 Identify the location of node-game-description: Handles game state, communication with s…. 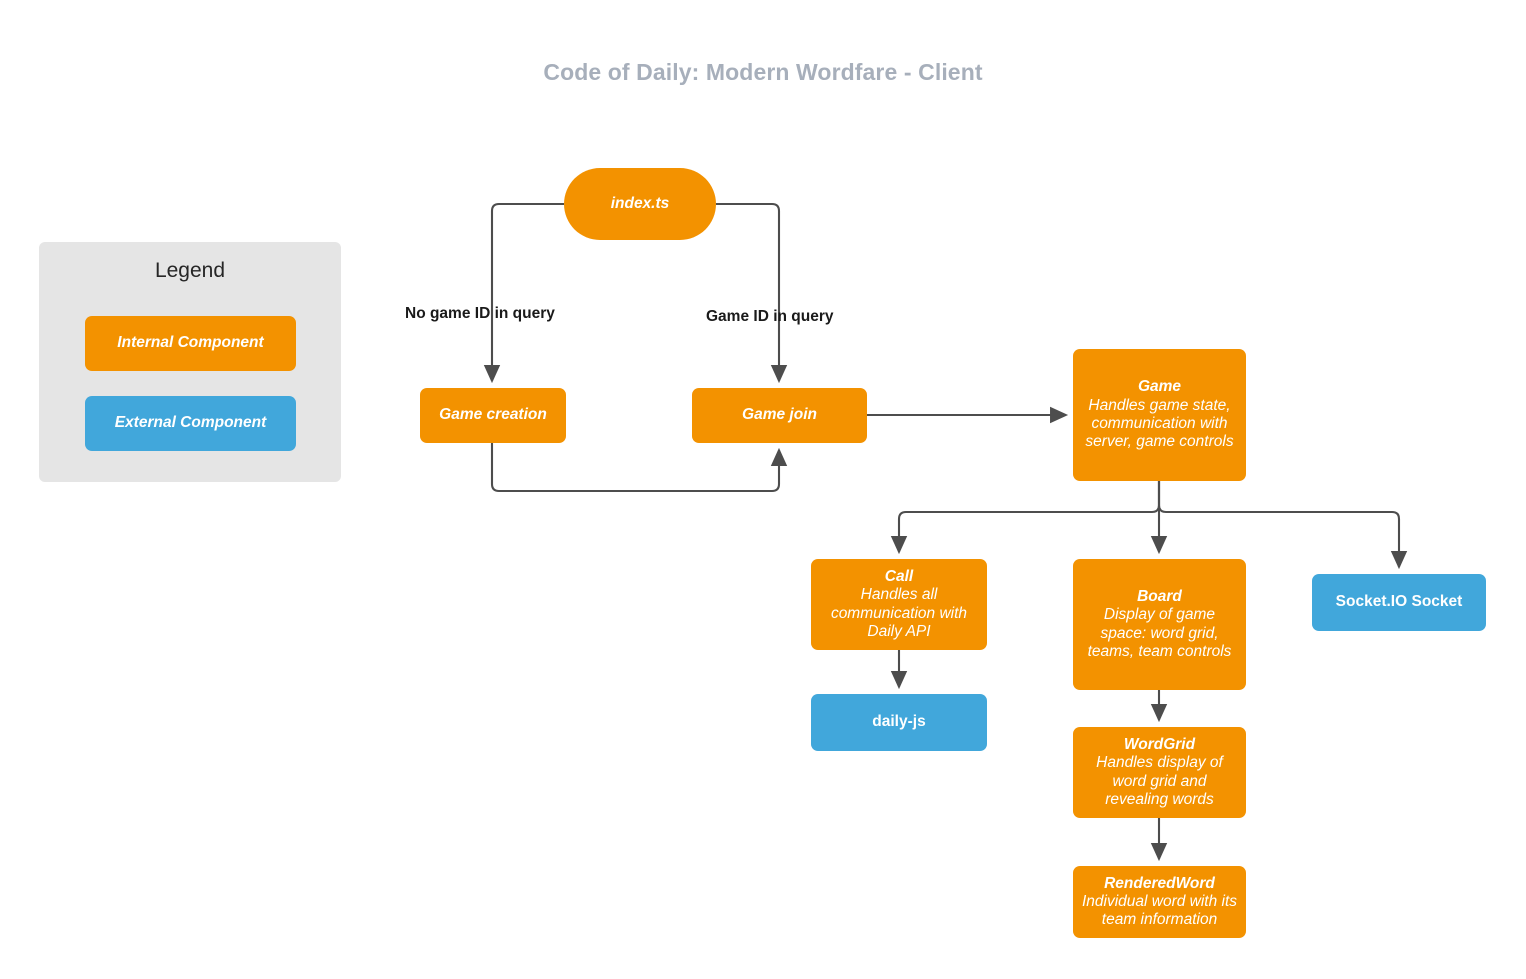
(1159, 423).